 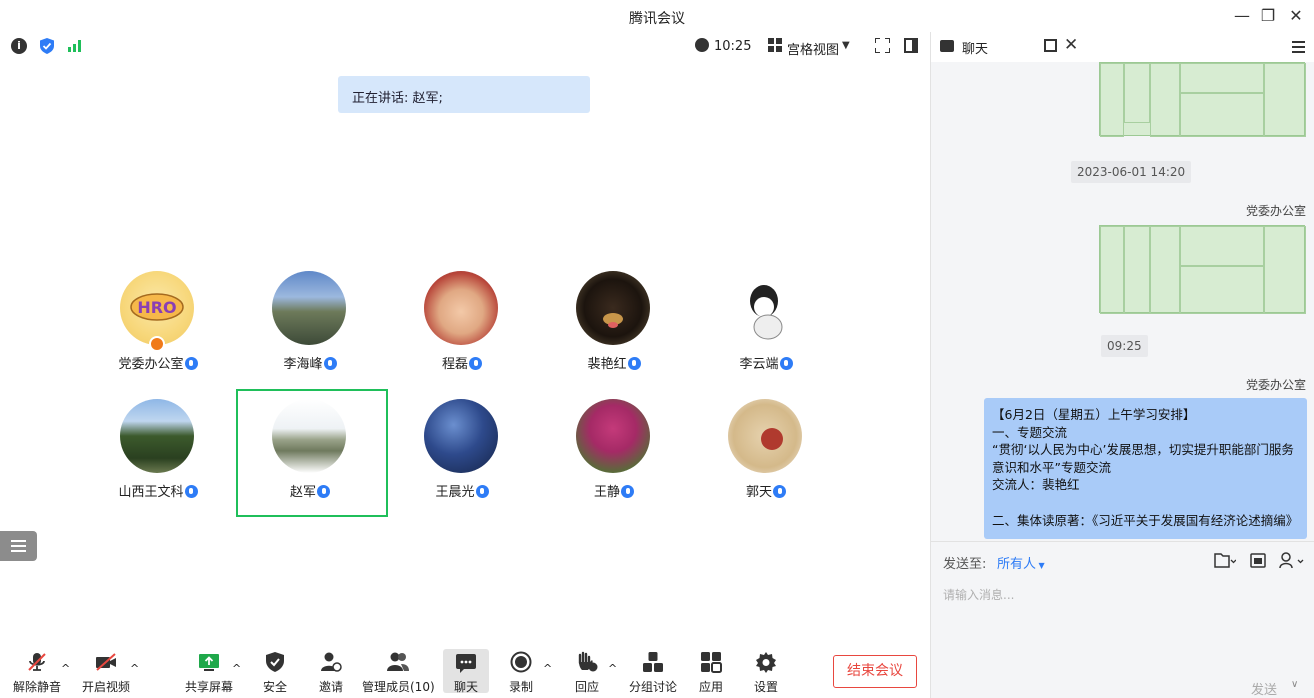 What do you see at coordinates (657, 19) in the screenshot?
I see `window-title: 腾讯会议` at bounding box center [657, 19].